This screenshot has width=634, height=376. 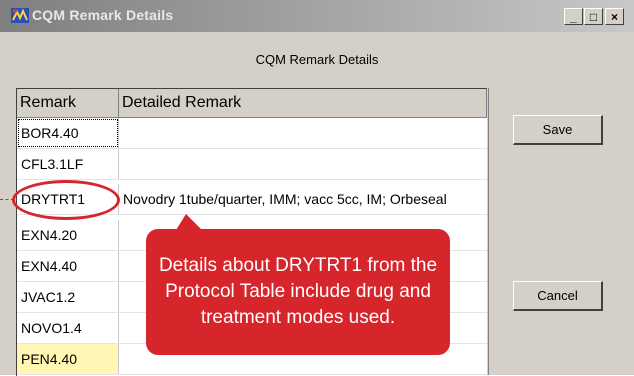 I want to click on column-header-remark: Remark, so click(x=68, y=103).